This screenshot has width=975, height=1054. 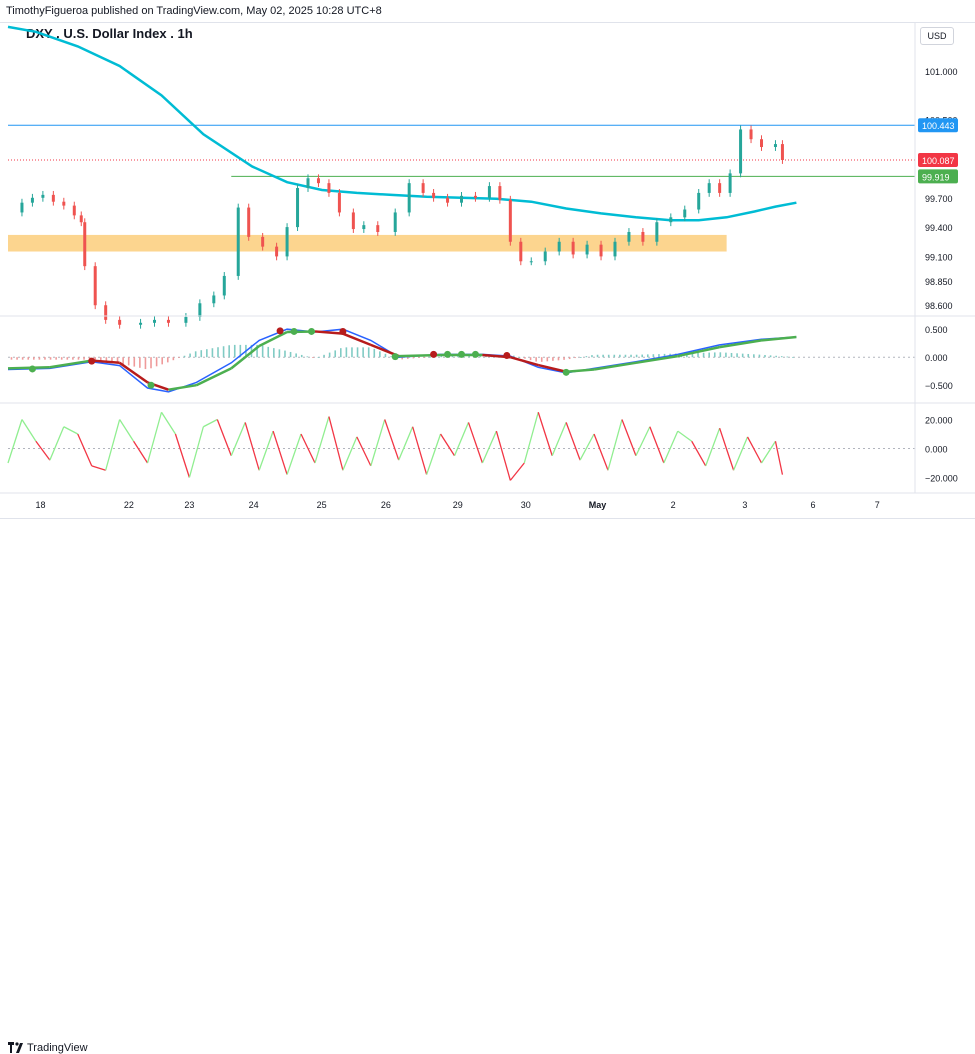 What do you see at coordinates (457, 505) in the screenshot?
I see `time-axis: 18 22 23 24 25 26 29 30 May 2 3 6 7` at bounding box center [457, 505].